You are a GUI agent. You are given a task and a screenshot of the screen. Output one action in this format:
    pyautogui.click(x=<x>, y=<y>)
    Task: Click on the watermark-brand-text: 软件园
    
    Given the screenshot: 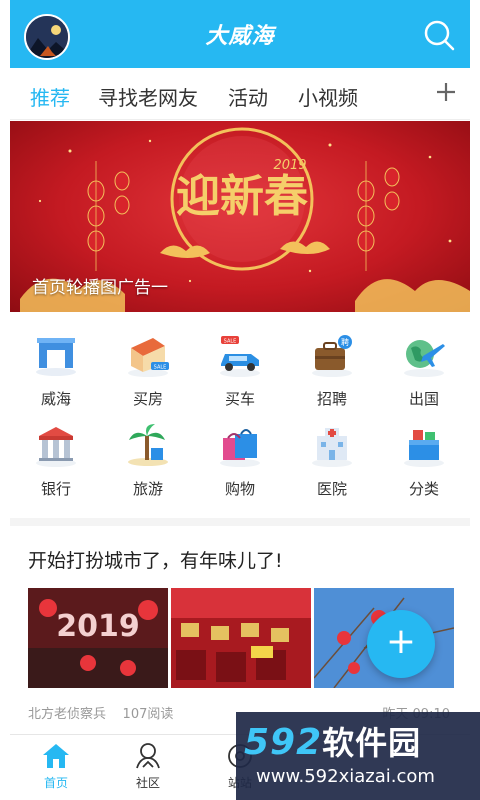 What is the action you would take?
    pyautogui.click(x=372, y=743)
    